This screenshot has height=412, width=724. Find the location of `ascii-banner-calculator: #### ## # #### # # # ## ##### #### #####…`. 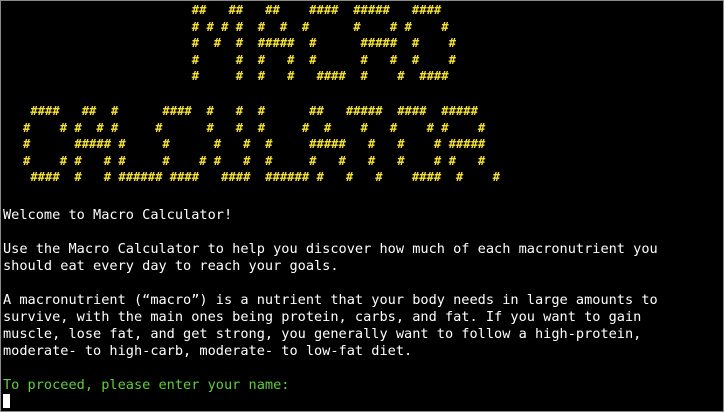

ascii-banner-calculator: #### ## # #### # # # ## ##### #### #####… is located at coordinates (261, 144).